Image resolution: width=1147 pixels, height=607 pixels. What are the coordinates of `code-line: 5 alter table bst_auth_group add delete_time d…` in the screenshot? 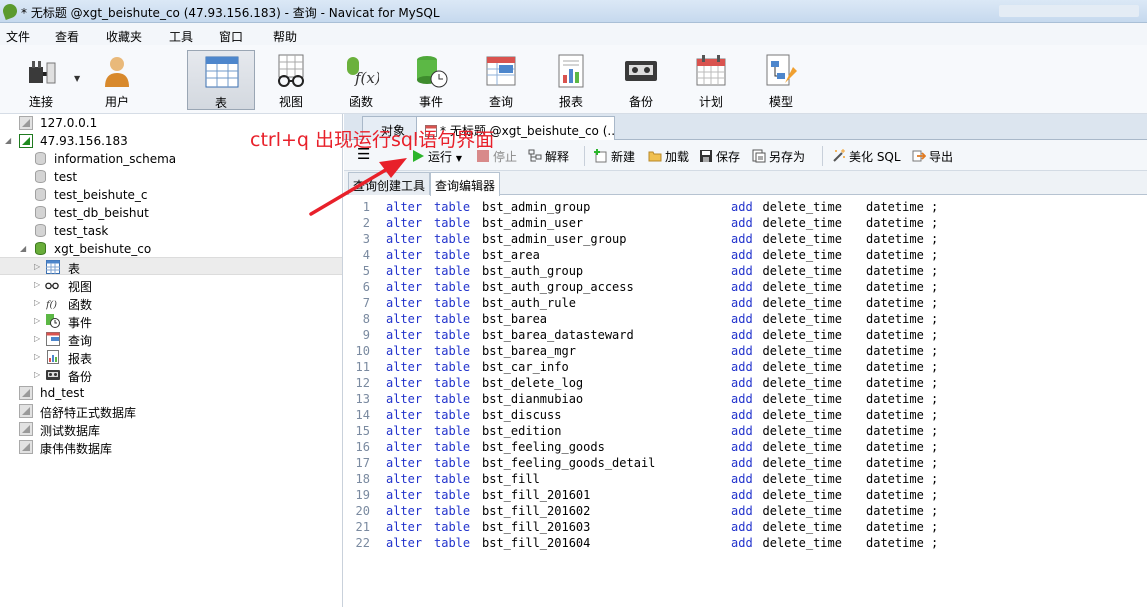 It's located at (745, 272).